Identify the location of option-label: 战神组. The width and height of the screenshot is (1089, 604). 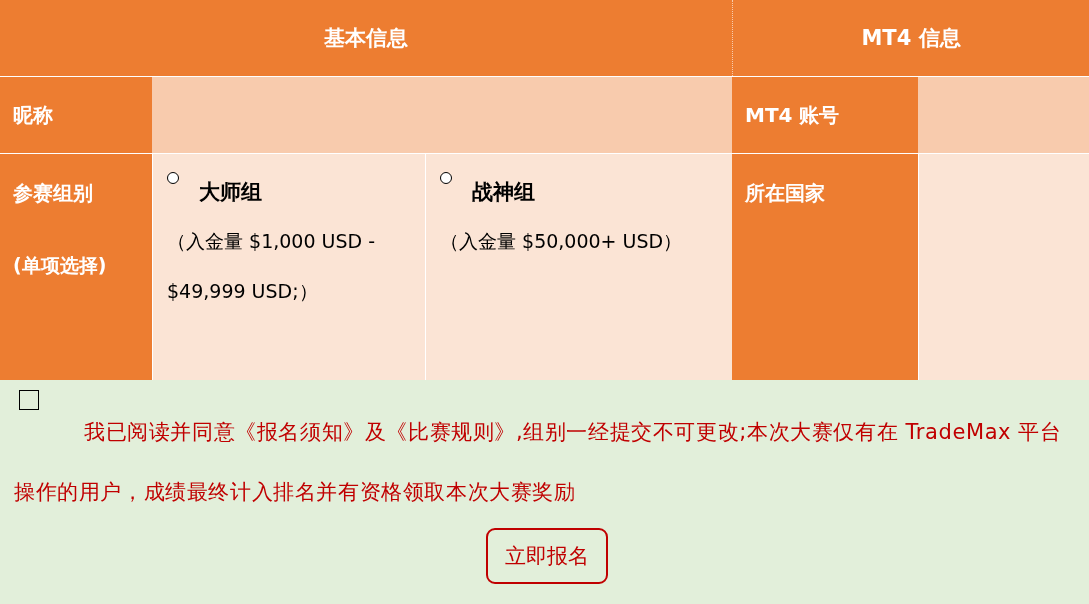
(503, 192).